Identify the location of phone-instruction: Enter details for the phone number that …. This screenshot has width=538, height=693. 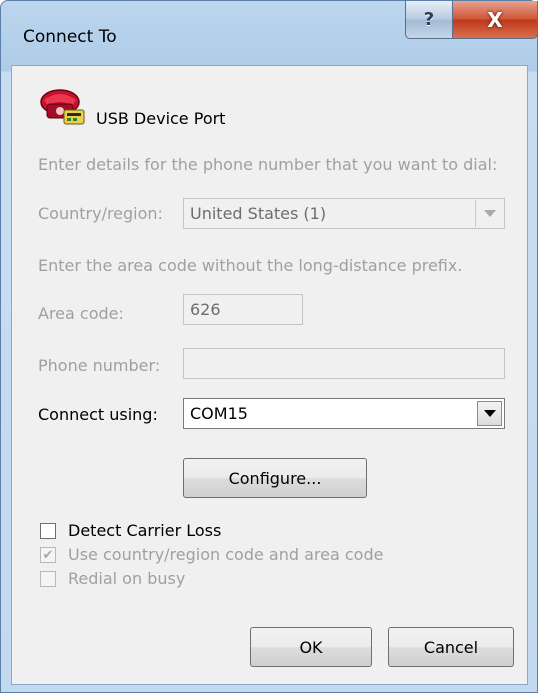
(268, 164).